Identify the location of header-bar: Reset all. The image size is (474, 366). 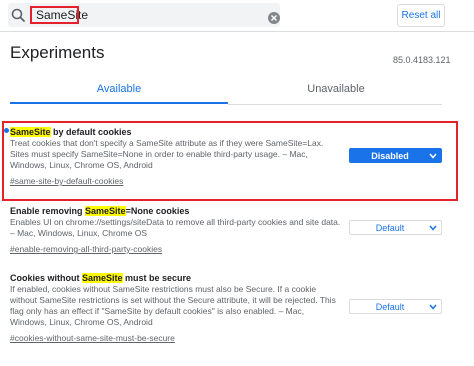
(237, 16).